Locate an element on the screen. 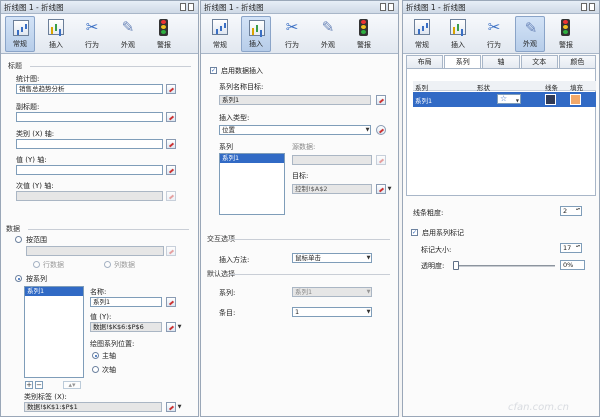 The height and width of the screenshot is (417, 600). tab-alerts-label: 警报 is located at coordinates (164, 45).